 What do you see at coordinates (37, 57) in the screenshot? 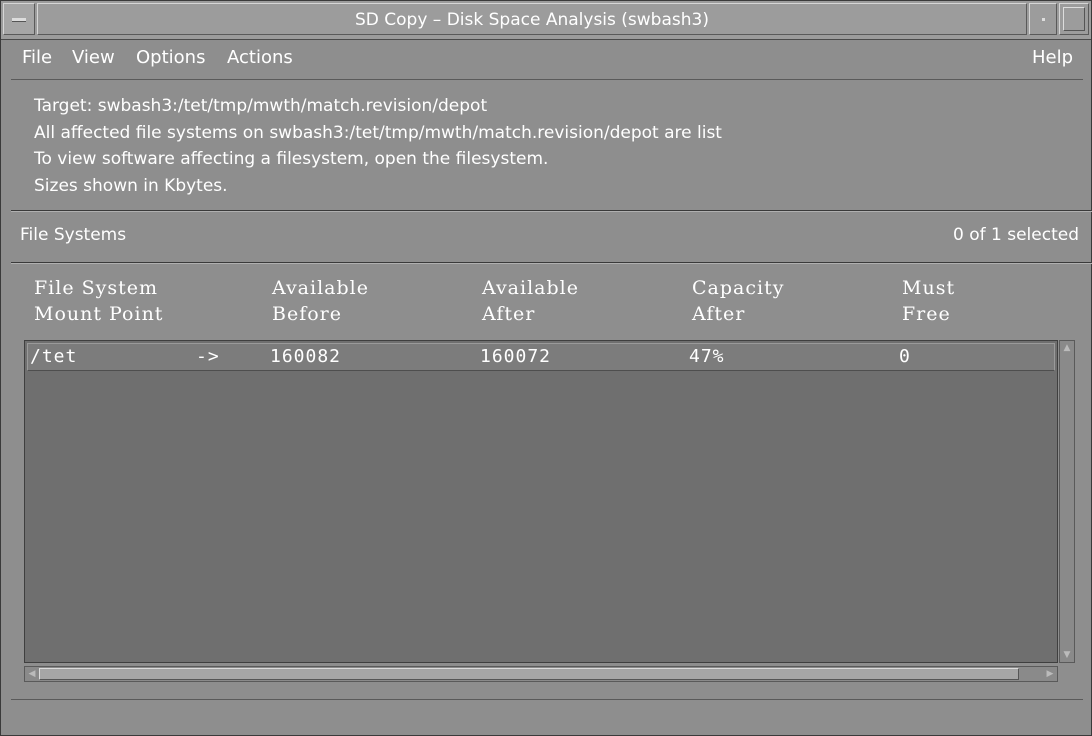
I see `menu-file: File` at bounding box center [37, 57].